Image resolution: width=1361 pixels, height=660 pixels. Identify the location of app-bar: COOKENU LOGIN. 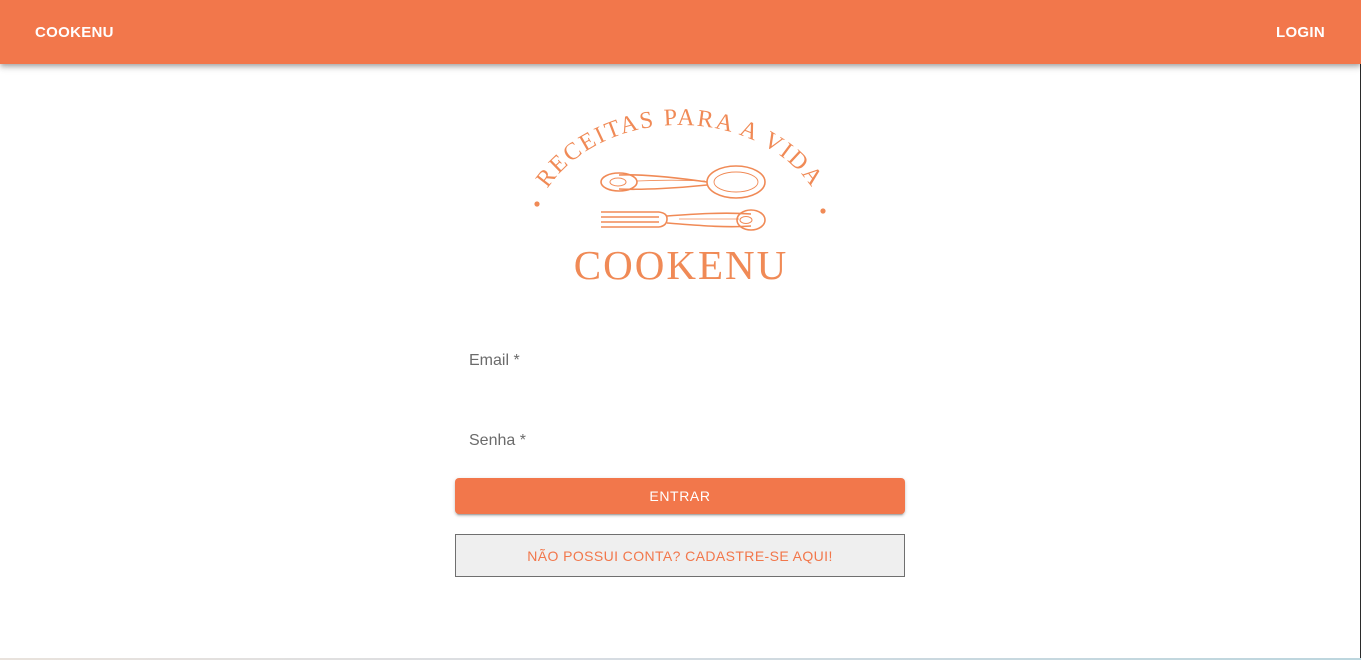
(680, 32).